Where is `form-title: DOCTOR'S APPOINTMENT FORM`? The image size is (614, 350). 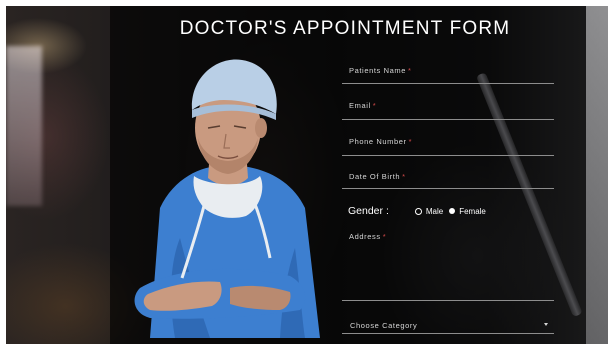
form-title: DOCTOR'S APPOINTMENT FORM is located at coordinates (345, 28).